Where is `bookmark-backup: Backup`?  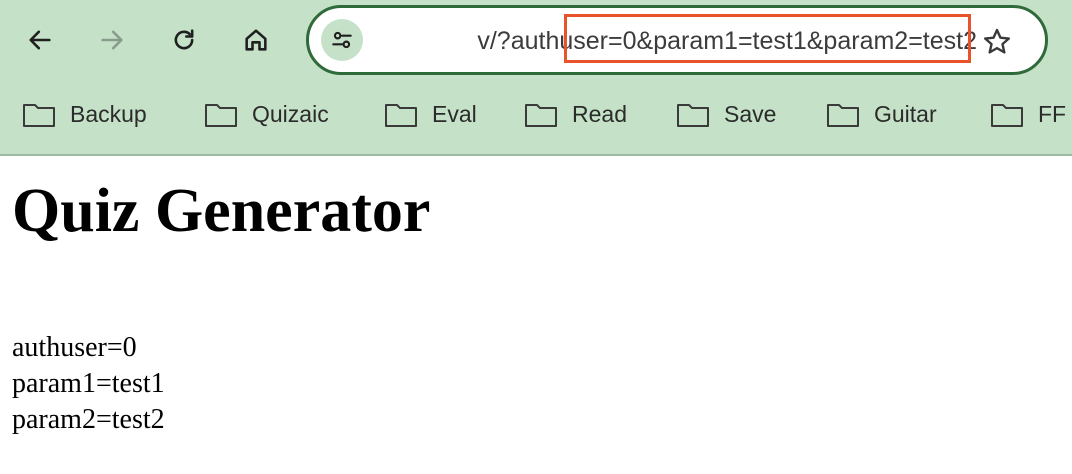 bookmark-backup: Backup is located at coordinates (84, 114).